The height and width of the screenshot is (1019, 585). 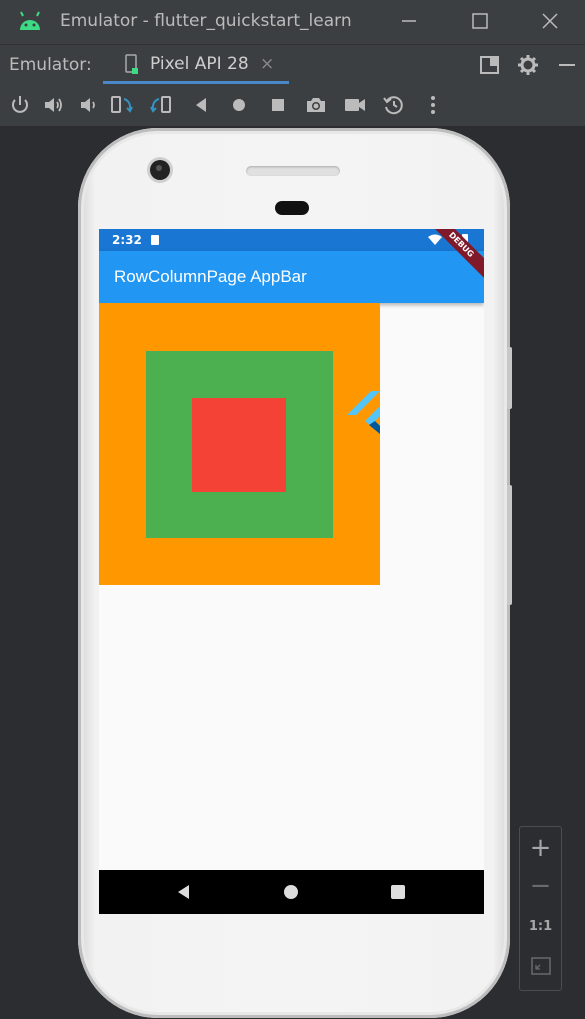 What do you see at coordinates (278, 105) in the screenshot?
I see `overview-icon` at bounding box center [278, 105].